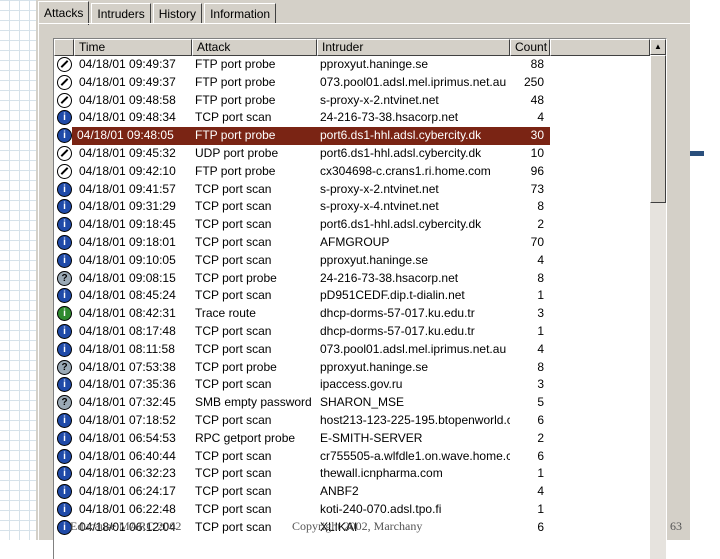 The image size is (720, 559). What do you see at coordinates (530, 136) in the screenshot?
I see `cell-count: 30` at bounding box center [530, 136].